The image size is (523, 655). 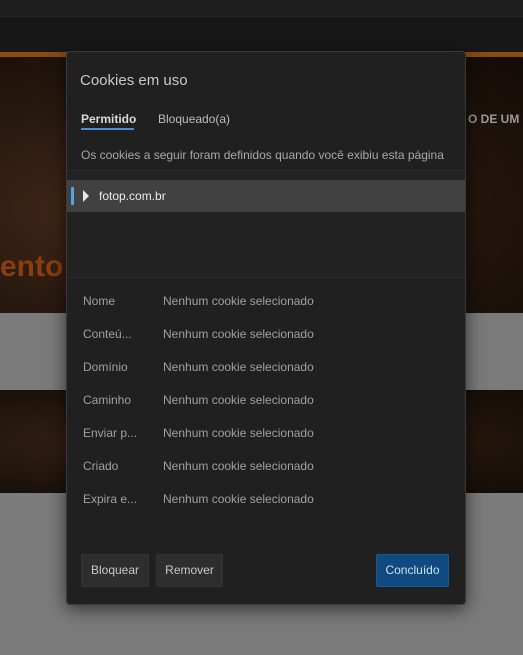 I want to click on property-row: Domínio Nenhum cookie selecionado, so click(x=266, y=368).